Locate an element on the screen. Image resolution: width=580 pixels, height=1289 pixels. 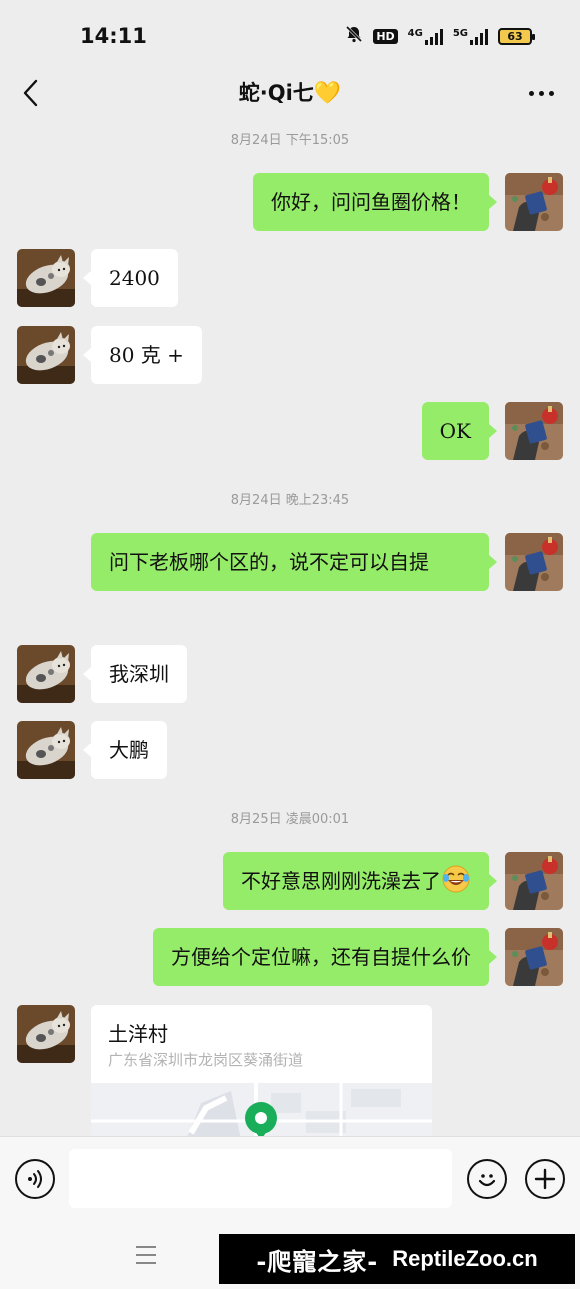
system-nav-bar: -爬寵之家- ReptileZoo.cn is located at coordinates (290, 1256).